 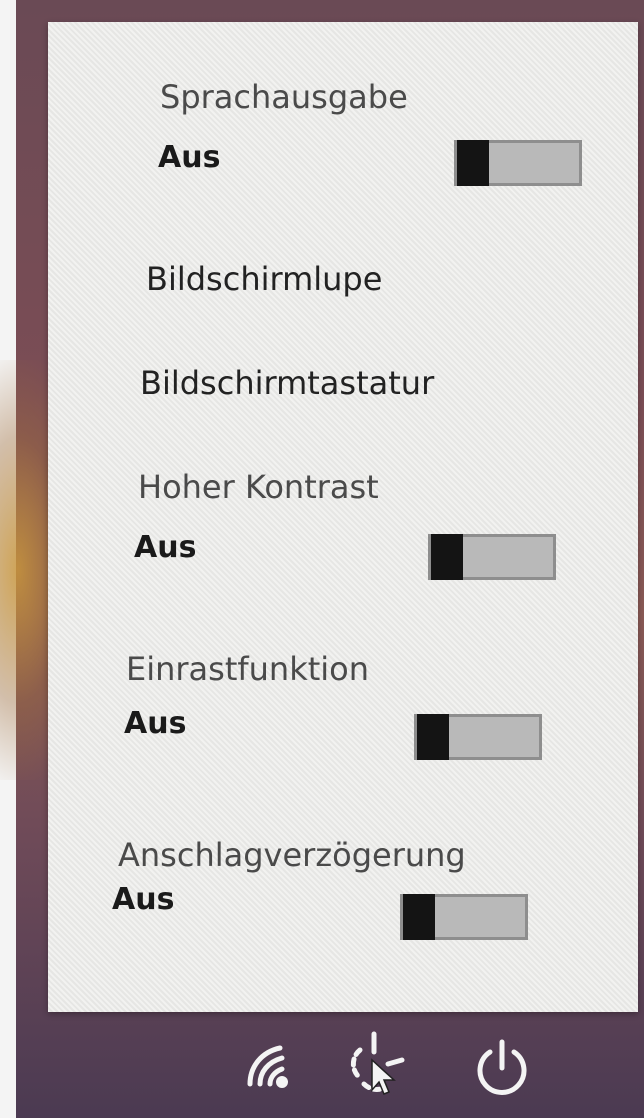 What do you see at coordinates (322, 1065) in the screenshot?
I see `taskbar` at bounding box center [322, 1065].